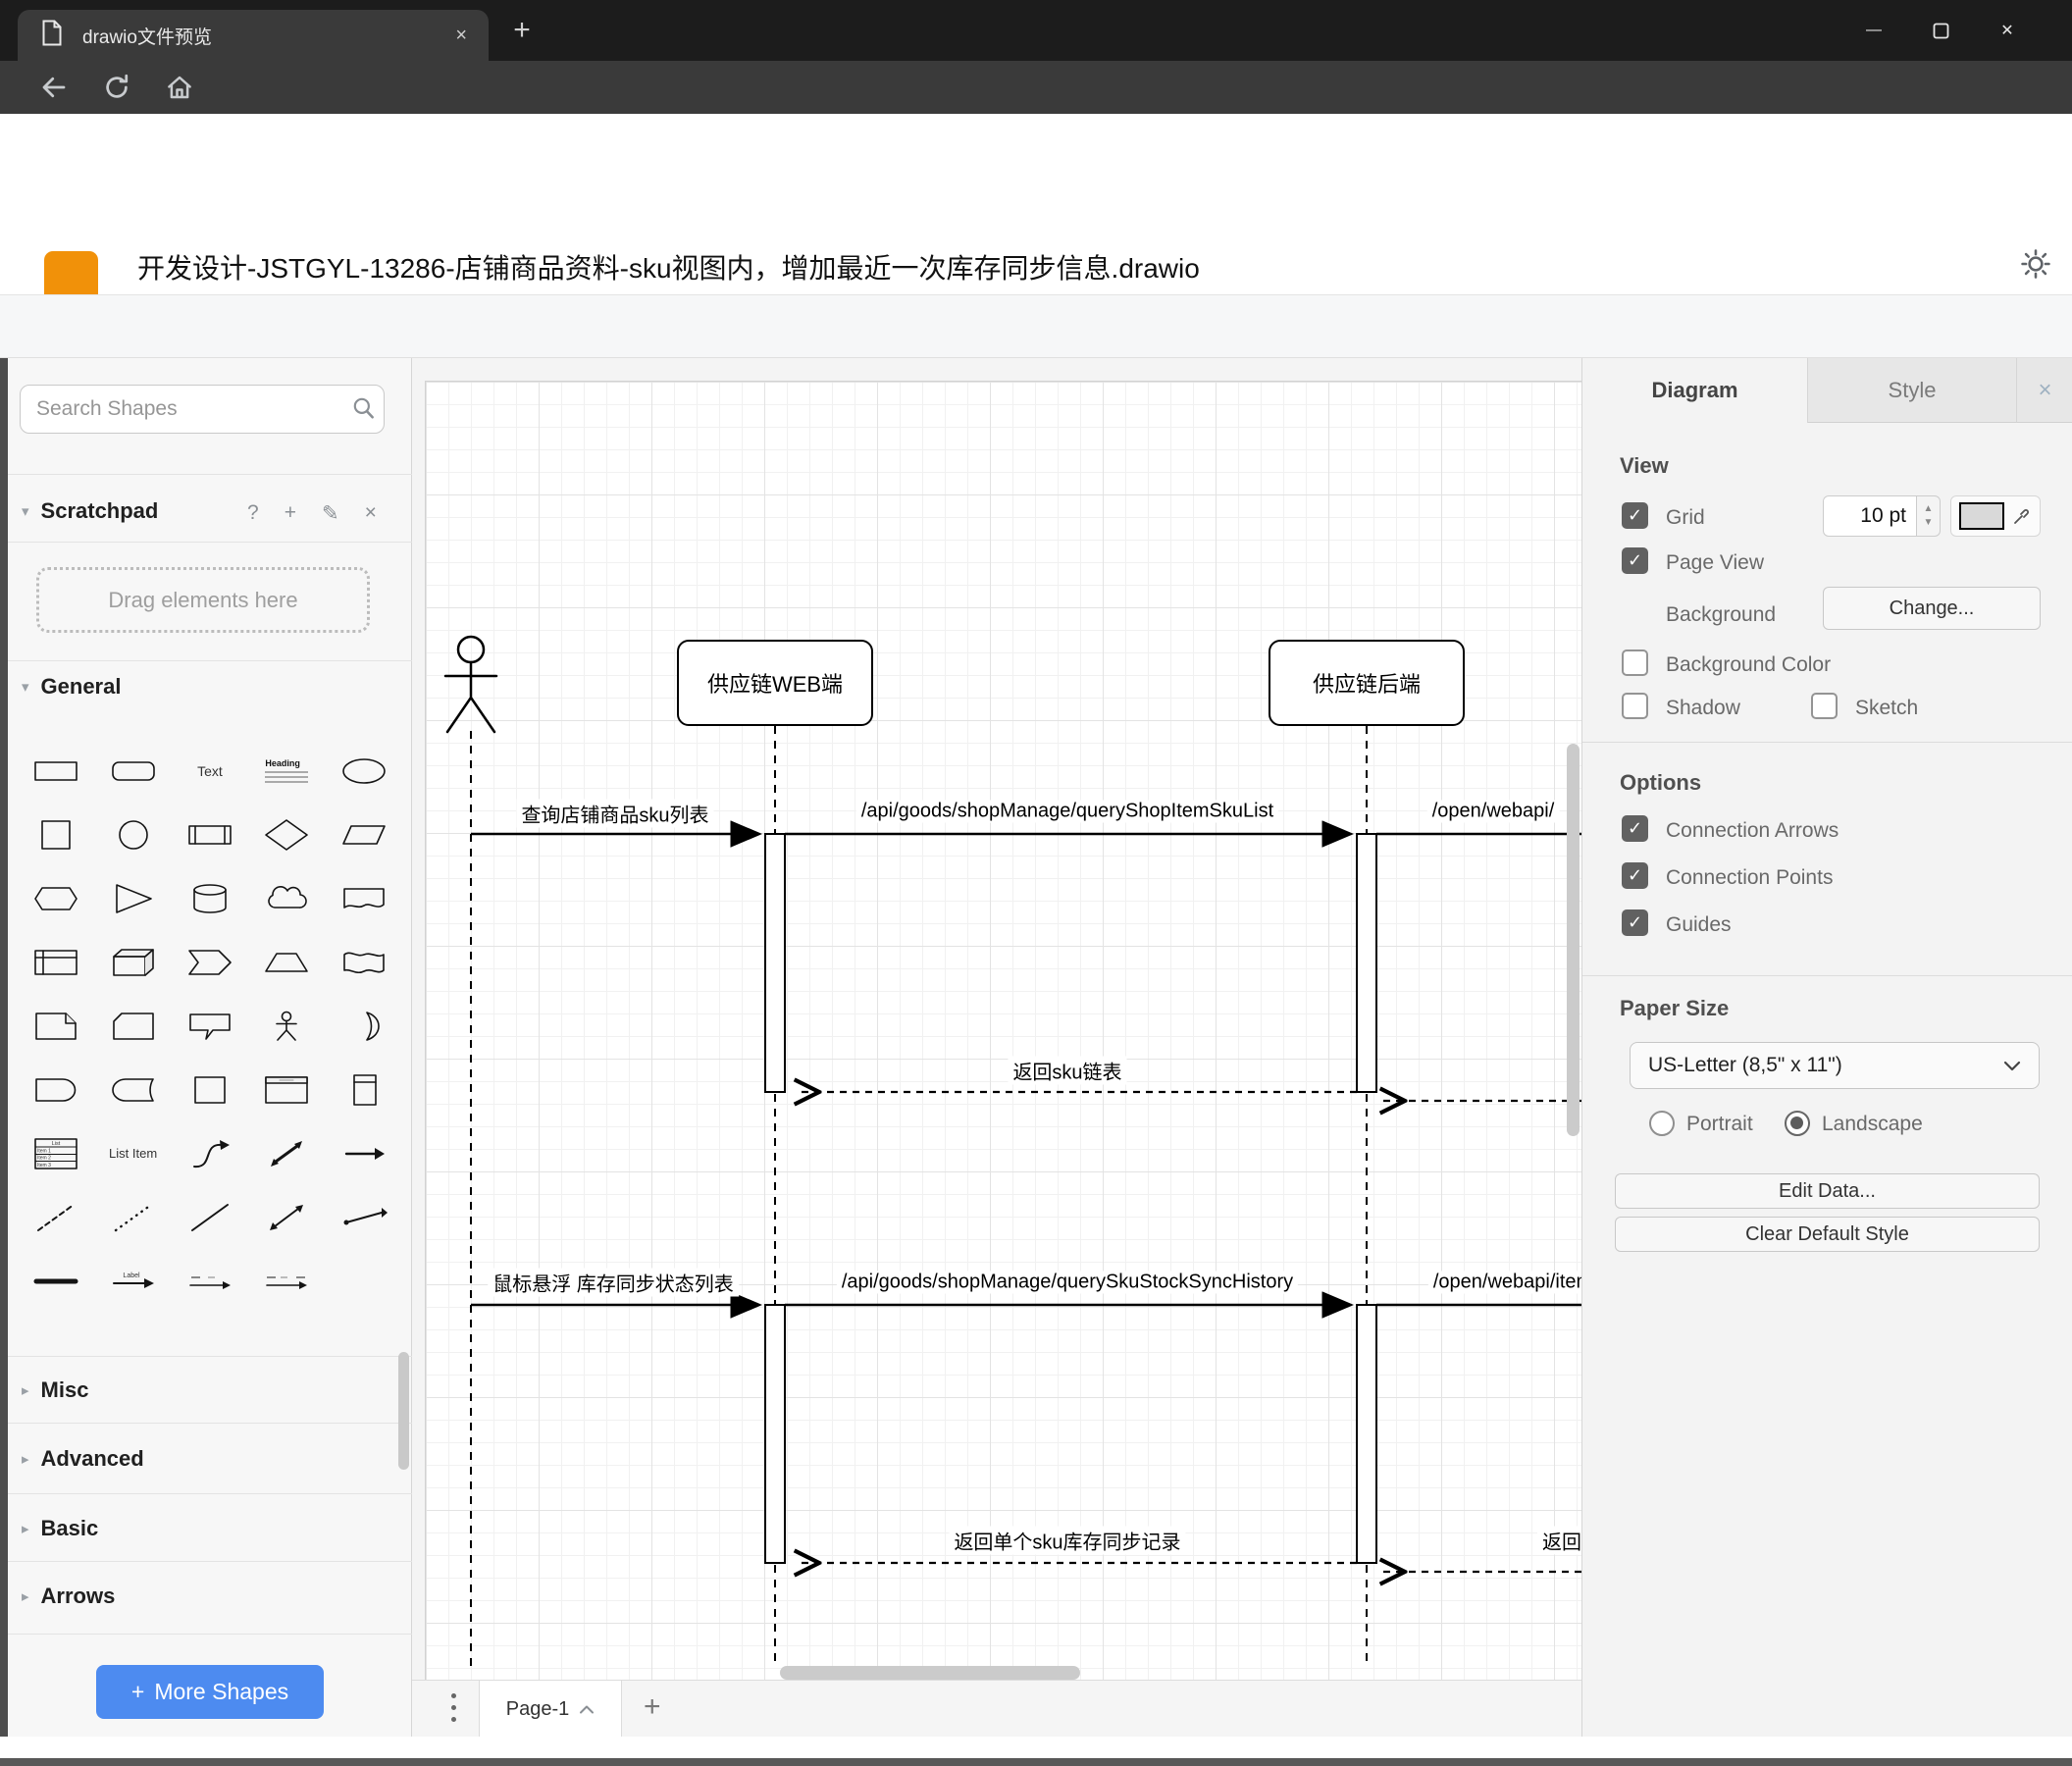  I want to click on search-icon, so click(364, 411).